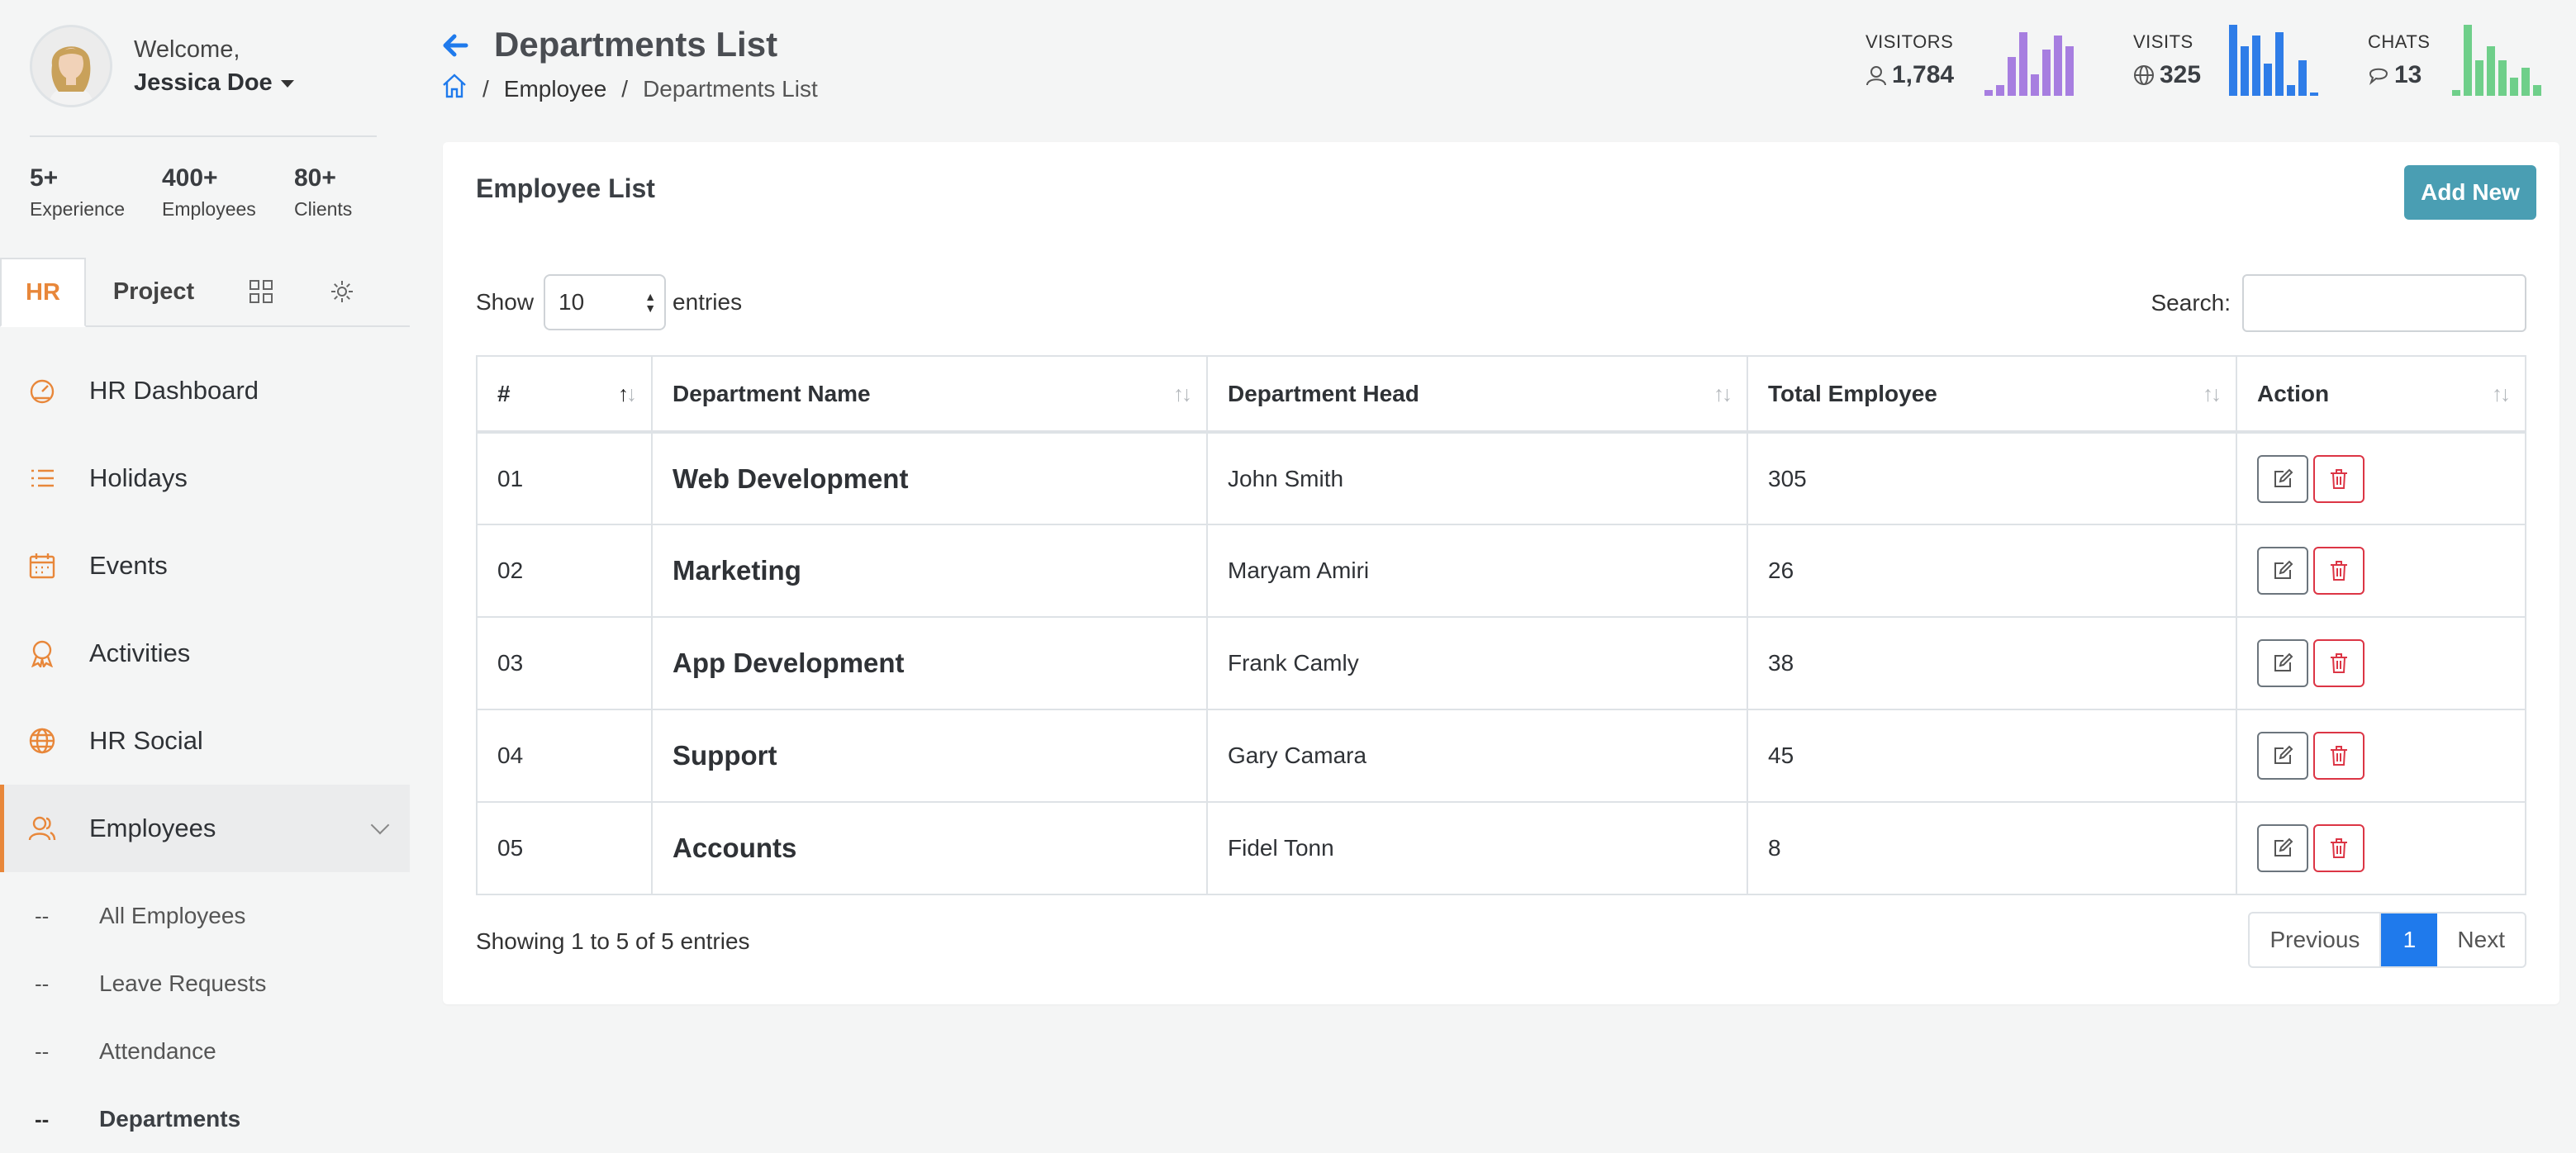 The height and width of the screenshot is (1153, 2576). Describe the element at coordinates (153, 291) in the screenshot. I see `tab-project: Project` at that location.